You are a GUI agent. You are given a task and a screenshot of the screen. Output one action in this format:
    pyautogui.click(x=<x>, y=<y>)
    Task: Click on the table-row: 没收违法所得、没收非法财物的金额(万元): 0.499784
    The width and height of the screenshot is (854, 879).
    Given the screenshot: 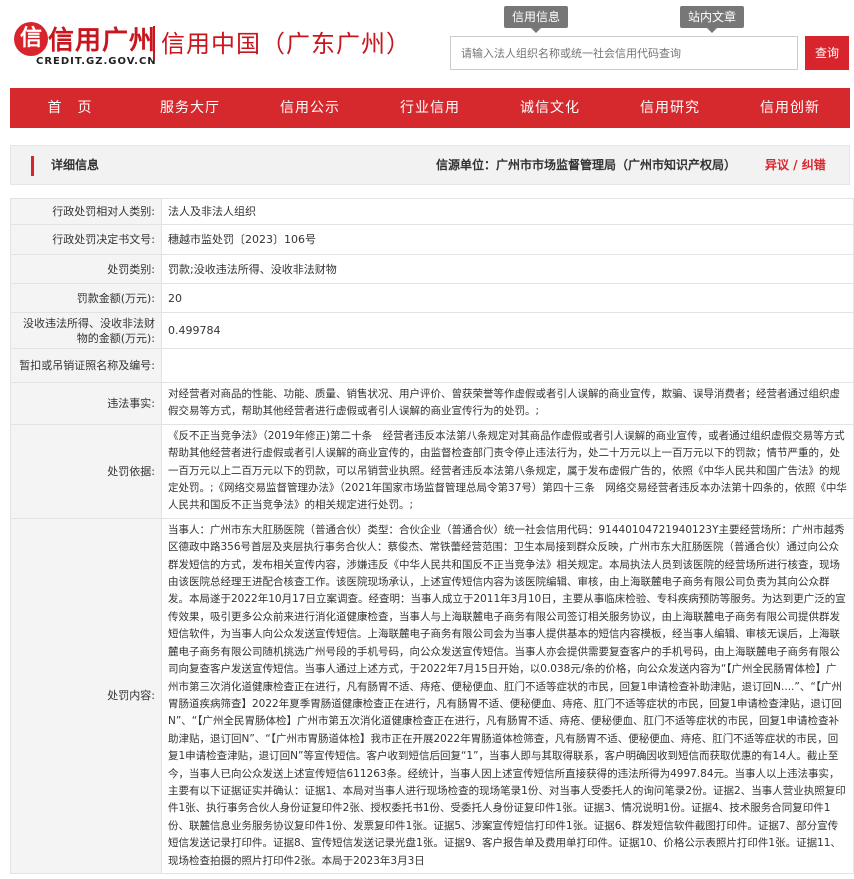 What is the action you would take?
    pyautogui.click(x=432, y=330)
    